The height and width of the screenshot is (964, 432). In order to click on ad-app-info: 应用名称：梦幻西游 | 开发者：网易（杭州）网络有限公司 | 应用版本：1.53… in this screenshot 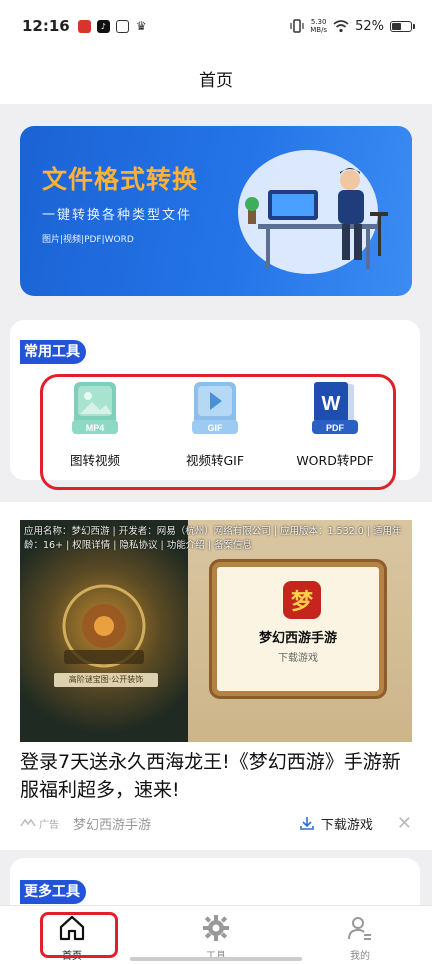, I will do `click(213, 538)`.